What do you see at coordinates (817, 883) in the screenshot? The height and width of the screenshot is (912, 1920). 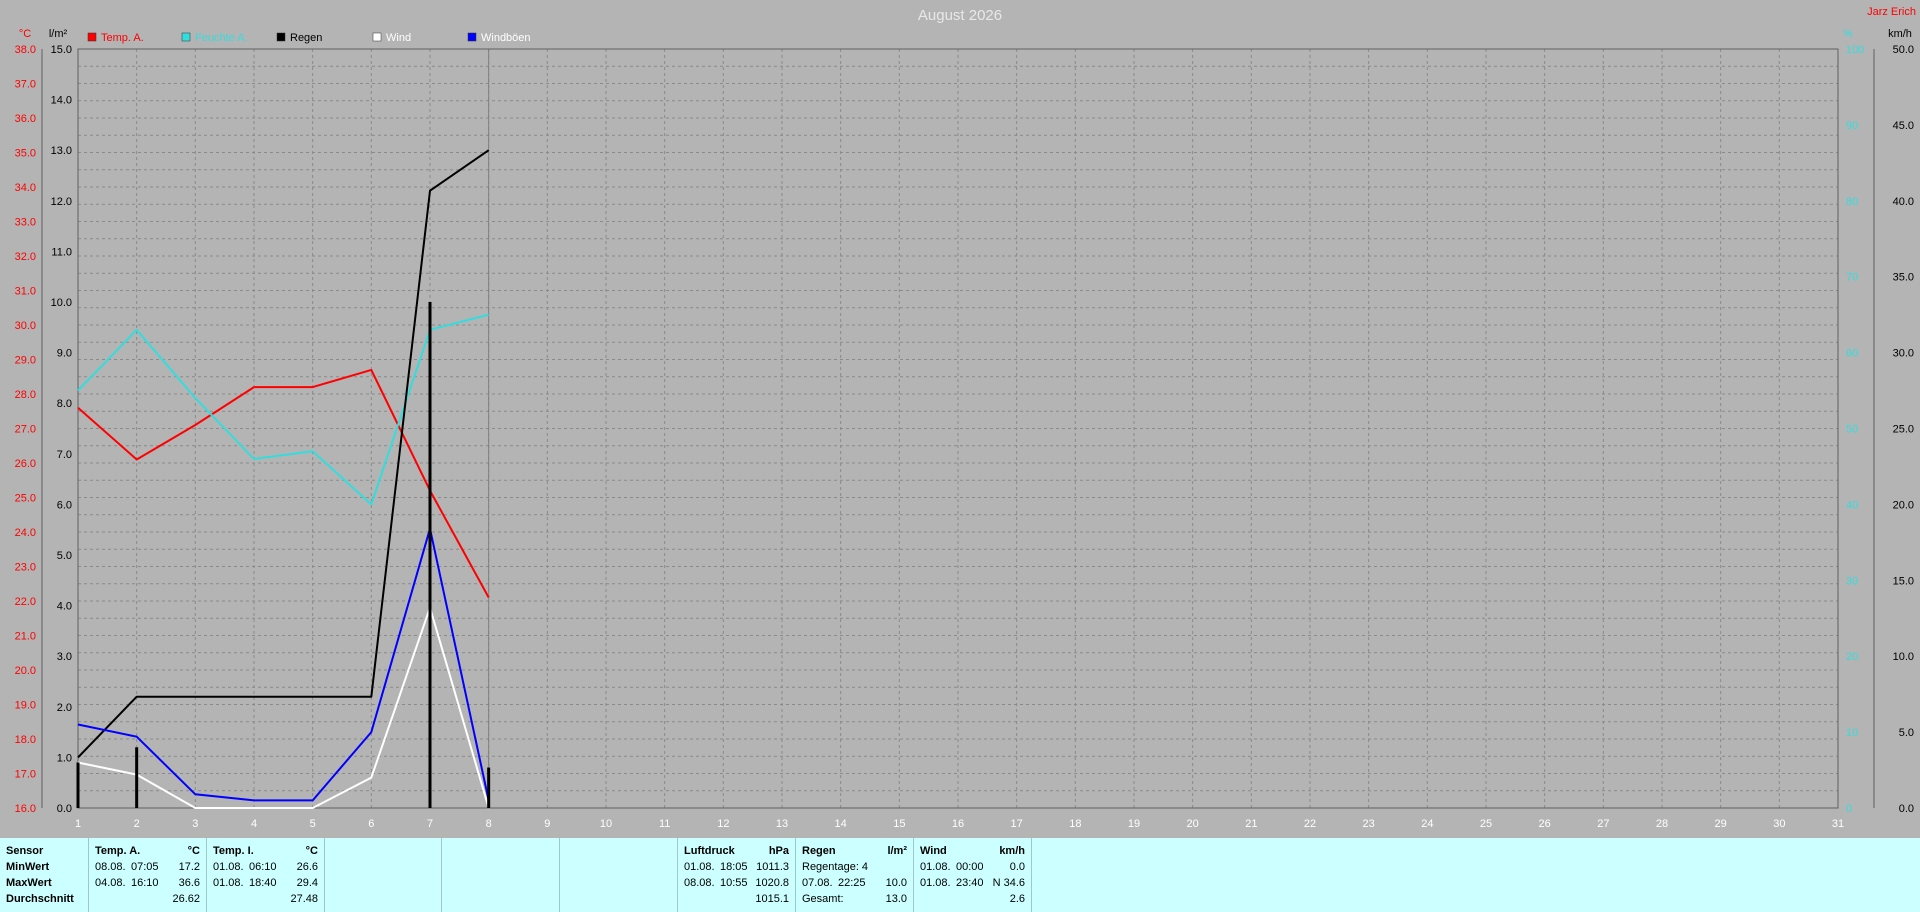 I see `regen-max-date: 07.08.` at bounding box center [817, 883].